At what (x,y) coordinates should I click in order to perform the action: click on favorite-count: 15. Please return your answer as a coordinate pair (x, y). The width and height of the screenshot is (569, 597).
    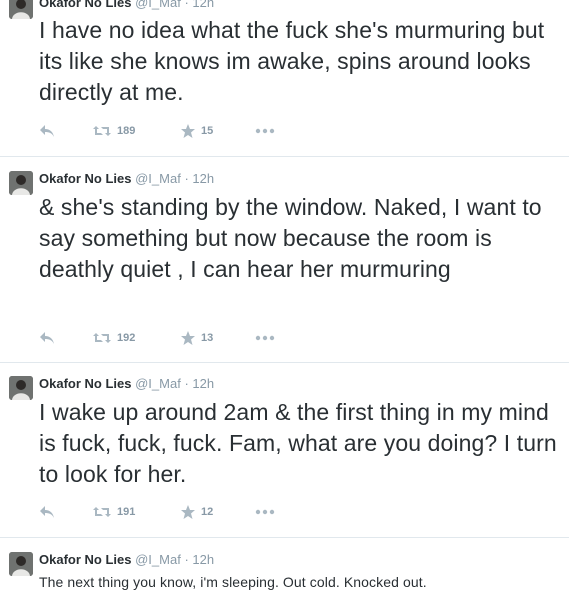
    Looking at the image, I should click on (207, 131).